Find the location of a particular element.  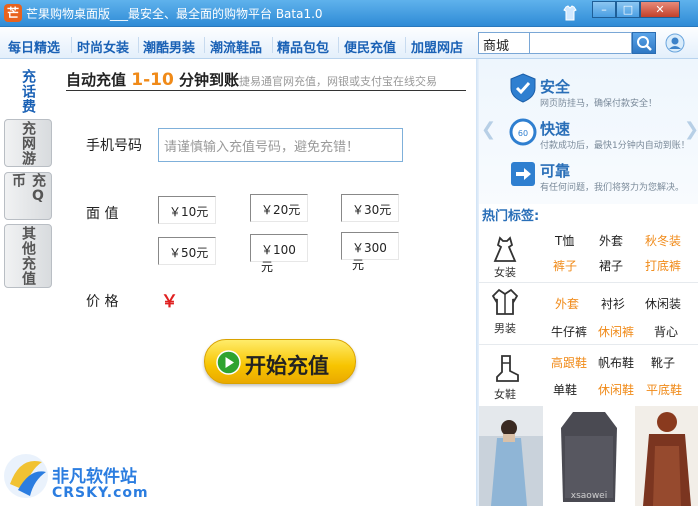

search-input is located at coordinates (581, 43).